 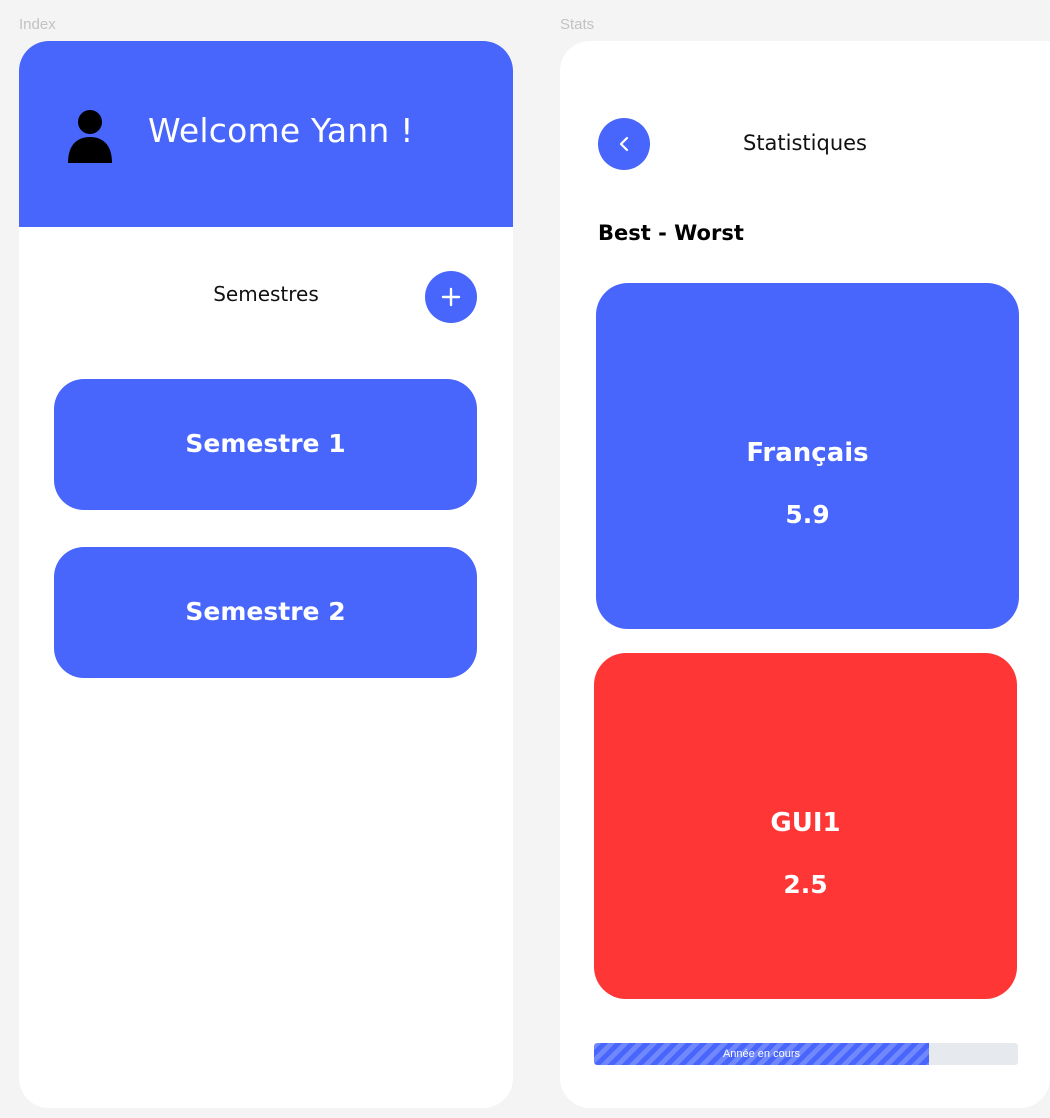 What do you see at coordinates (266, 294) in the screenshot?
I see `semestres-title-text: Semestres` at bounding box center [266, 294].